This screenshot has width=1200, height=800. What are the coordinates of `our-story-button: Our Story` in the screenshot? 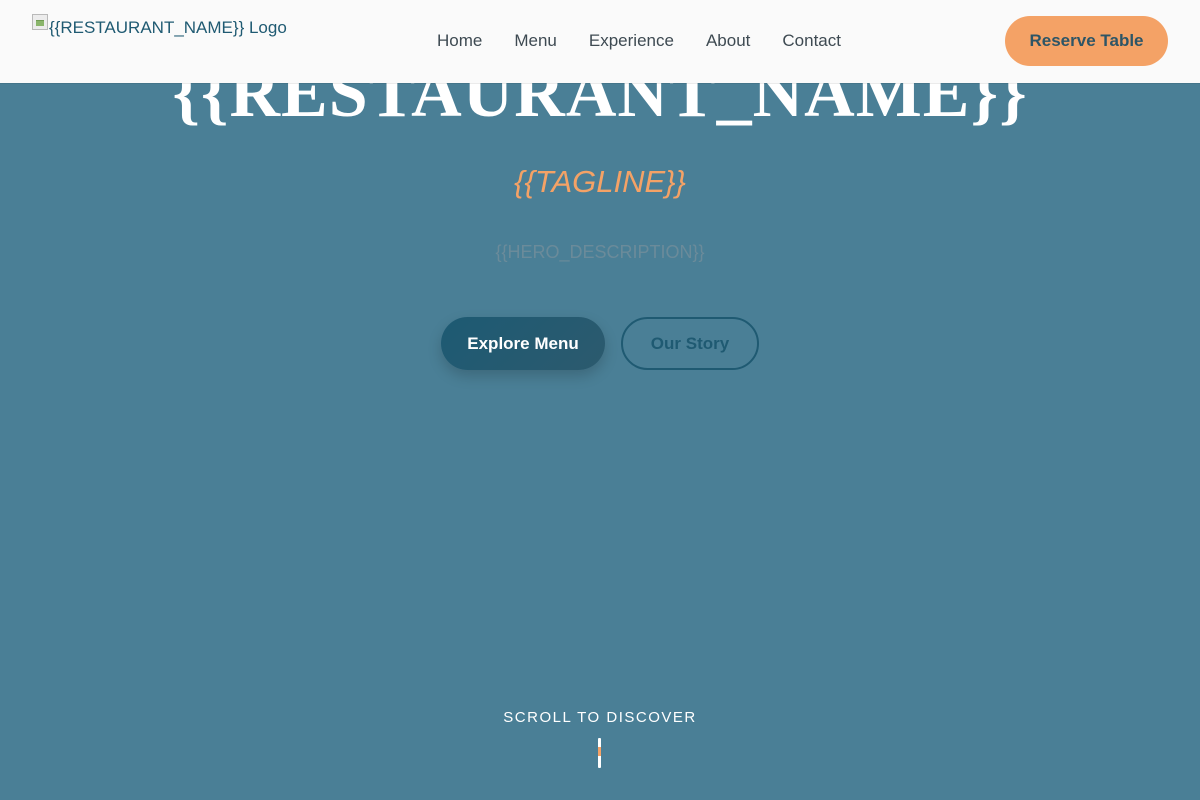 It's located at (690, 343).